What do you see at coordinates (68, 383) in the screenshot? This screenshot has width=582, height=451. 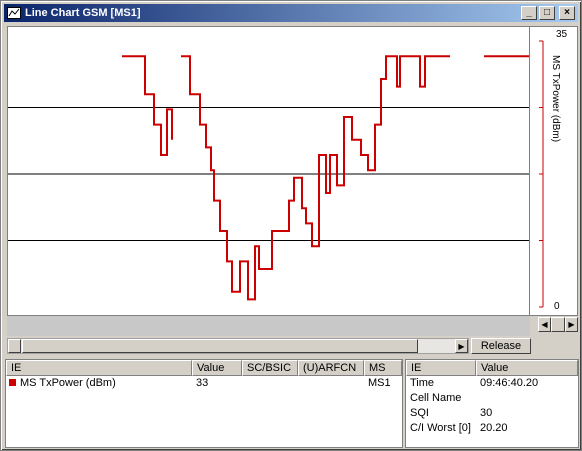 I see `series-ie-name: MS TxPower (dBm)` at bounding box center [68, 383].